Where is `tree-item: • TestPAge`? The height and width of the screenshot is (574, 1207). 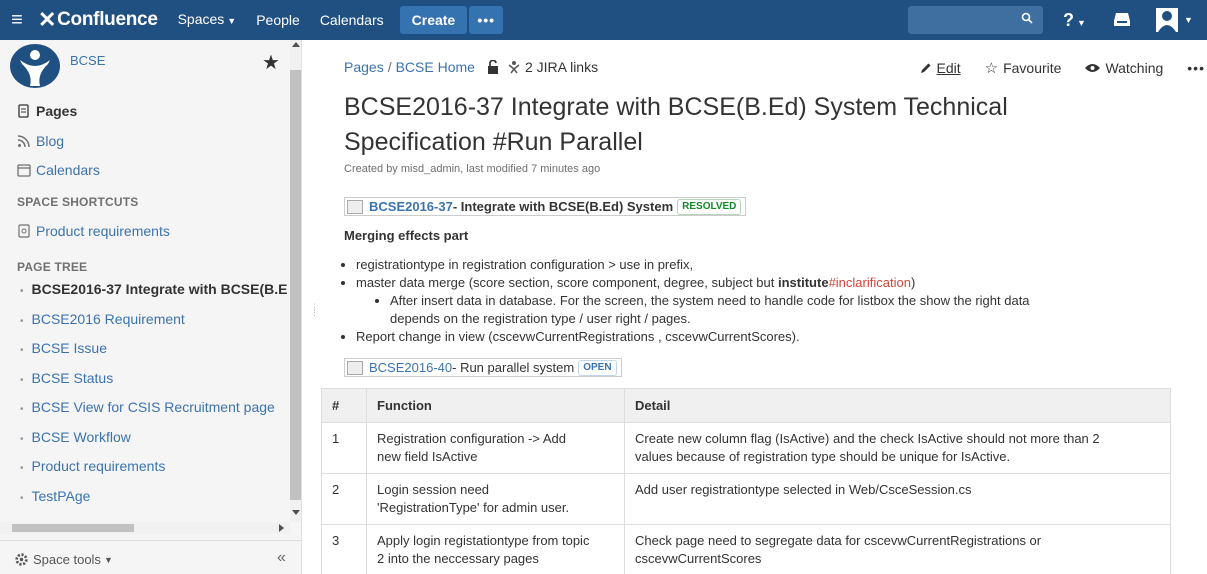
tree-item: • TestPAge is located at coordinates (55, 496).